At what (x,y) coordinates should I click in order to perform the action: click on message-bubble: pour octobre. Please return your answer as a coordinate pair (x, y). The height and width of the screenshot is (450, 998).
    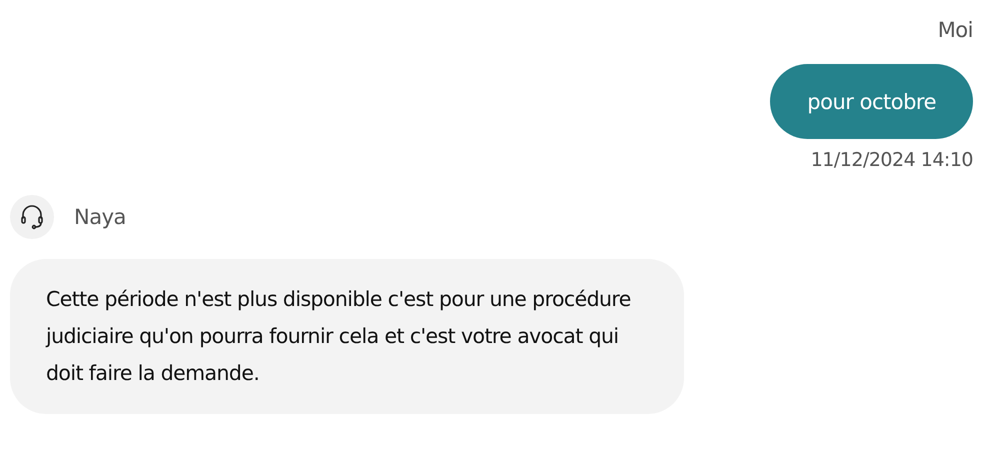
    Looking at the image, I should click on (871, 101).